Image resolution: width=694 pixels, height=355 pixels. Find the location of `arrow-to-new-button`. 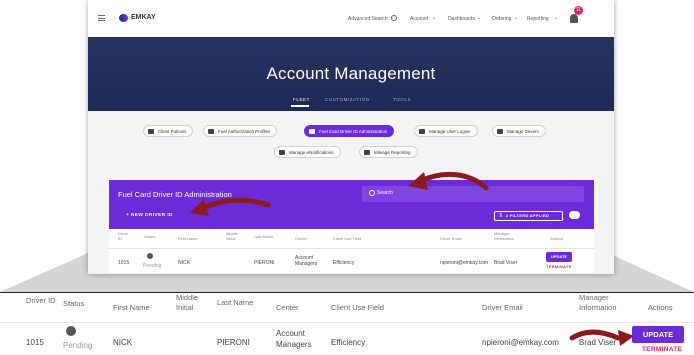

arrow-to-new-button is located at coordinates (235, 204).